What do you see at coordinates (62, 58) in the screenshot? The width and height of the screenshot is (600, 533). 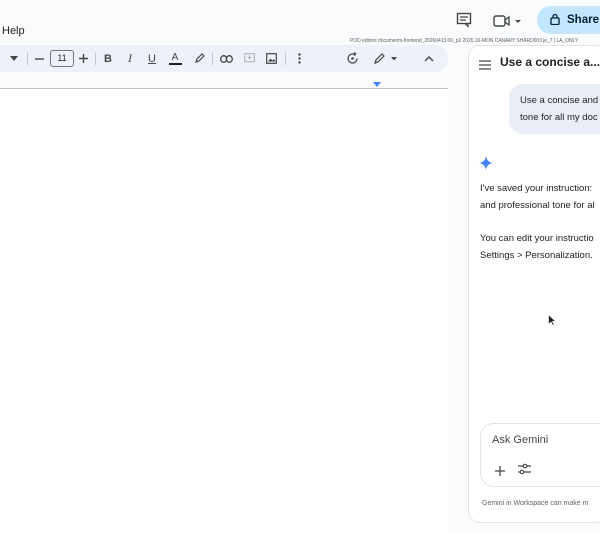 I see `font-size-input: 11` at bounding box center [62, 58].